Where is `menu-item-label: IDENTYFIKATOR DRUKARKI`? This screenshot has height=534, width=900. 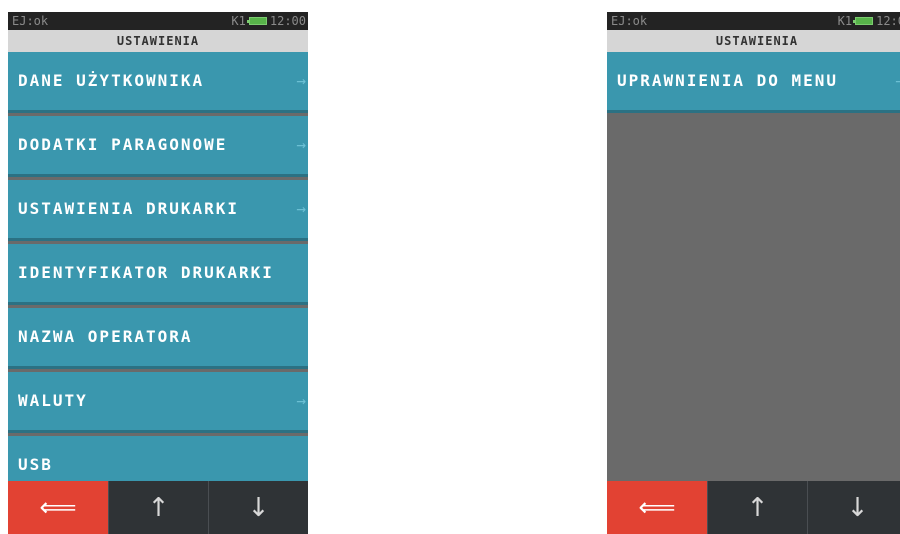 menu-item-label: IDENTYFIKATOR DRUKARKI is located at coordinates (146, 272).